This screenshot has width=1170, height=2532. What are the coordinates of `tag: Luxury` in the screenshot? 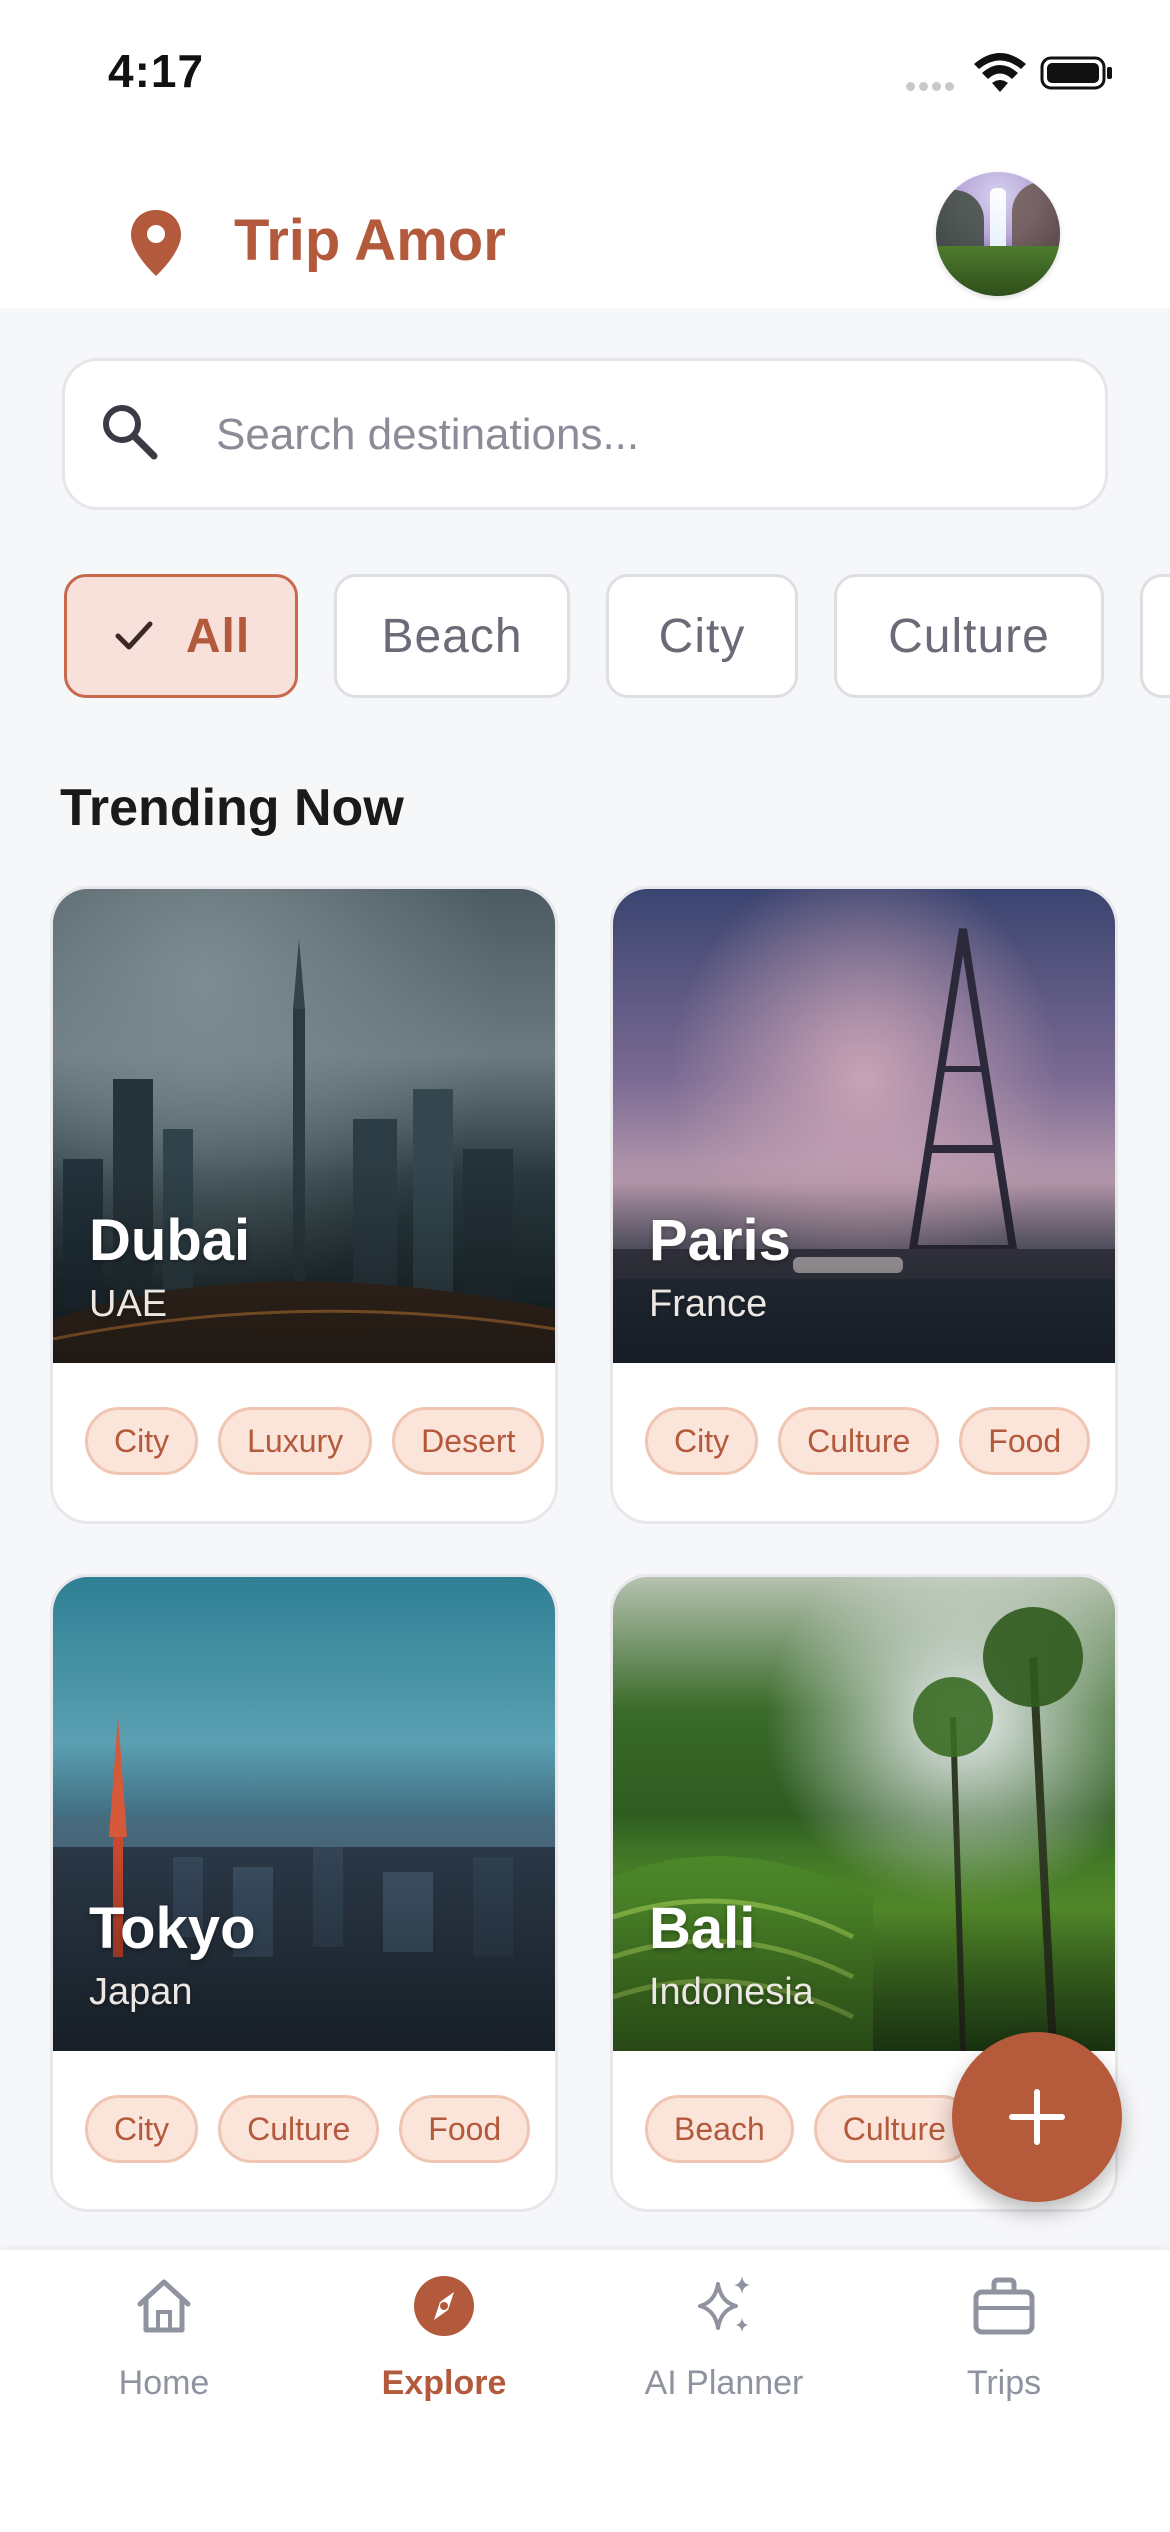 It's located at (295, 1441).